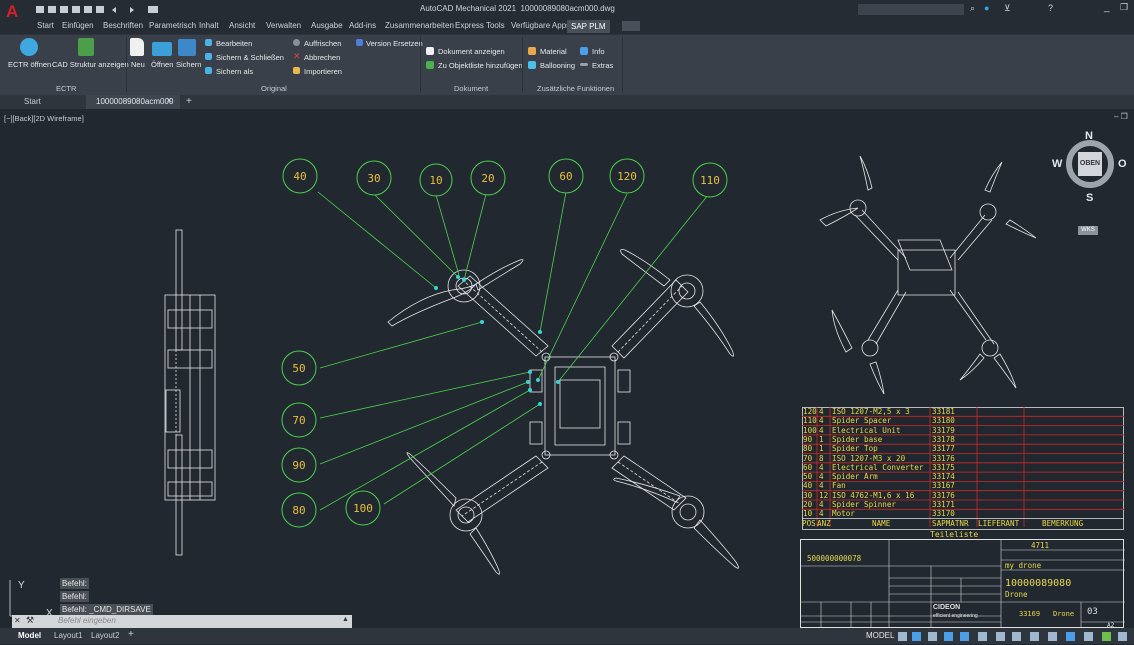 The width and height of the screenshot is (1134, 645). What do you see at coordinates (1038, 583) in the screenshot?
I see `drawing-number: 10000089080` at bounding box center [1038, 583].